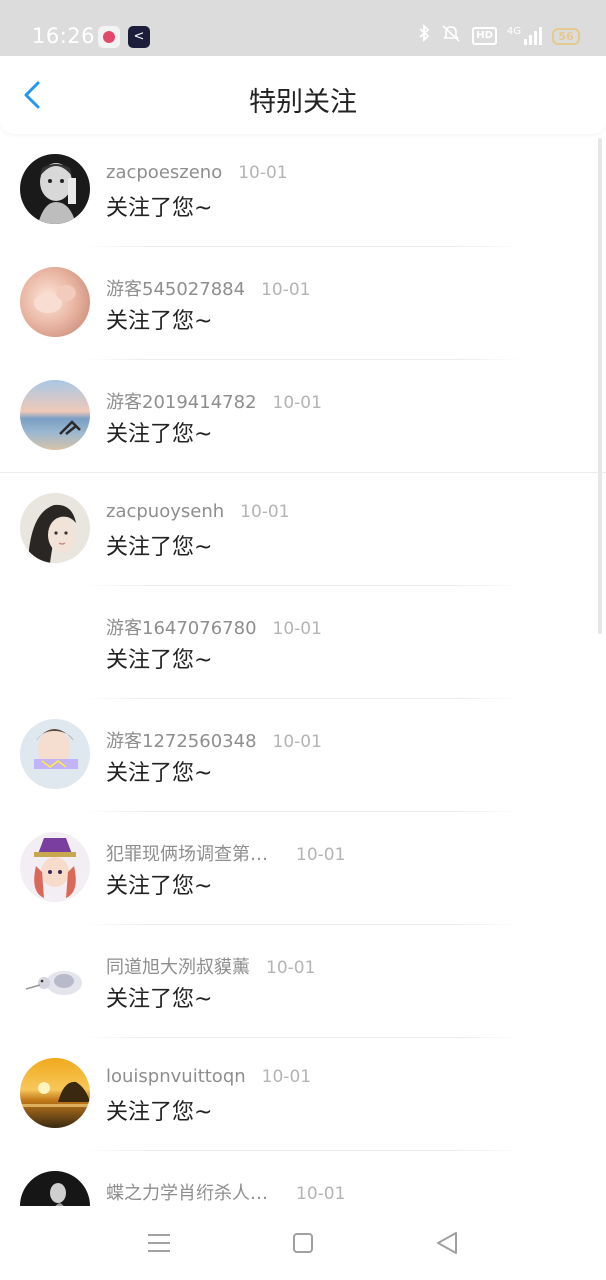  I want to click on list-item: 同道旭大洌叔貘薰 10-01 关注了您~, so click(303, 981).